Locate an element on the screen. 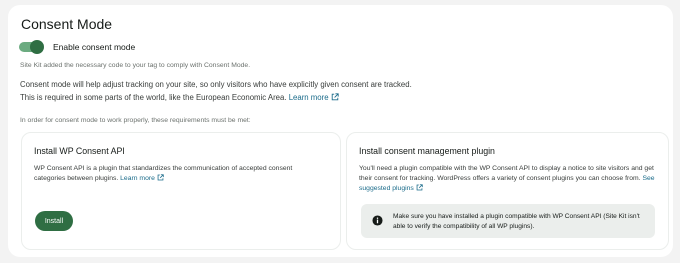  learn-more-label: Learn more is located at coordinates (308, 97).